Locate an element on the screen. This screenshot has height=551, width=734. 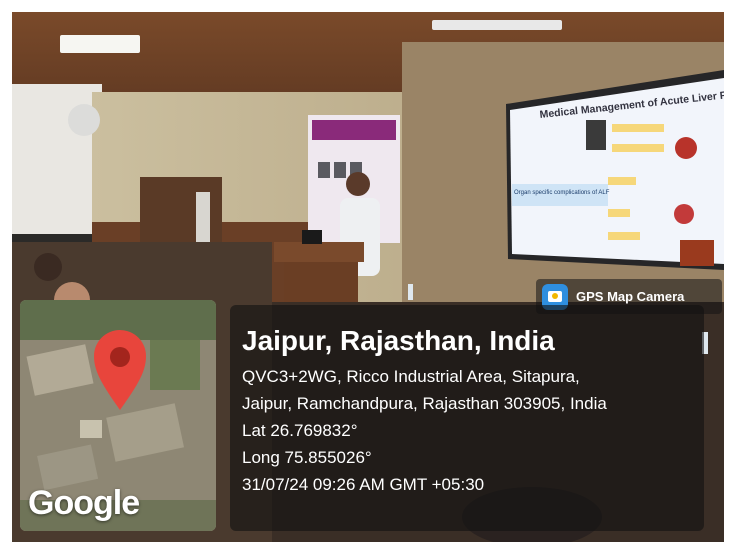
wall-fan is located at coordinates (84, 120).